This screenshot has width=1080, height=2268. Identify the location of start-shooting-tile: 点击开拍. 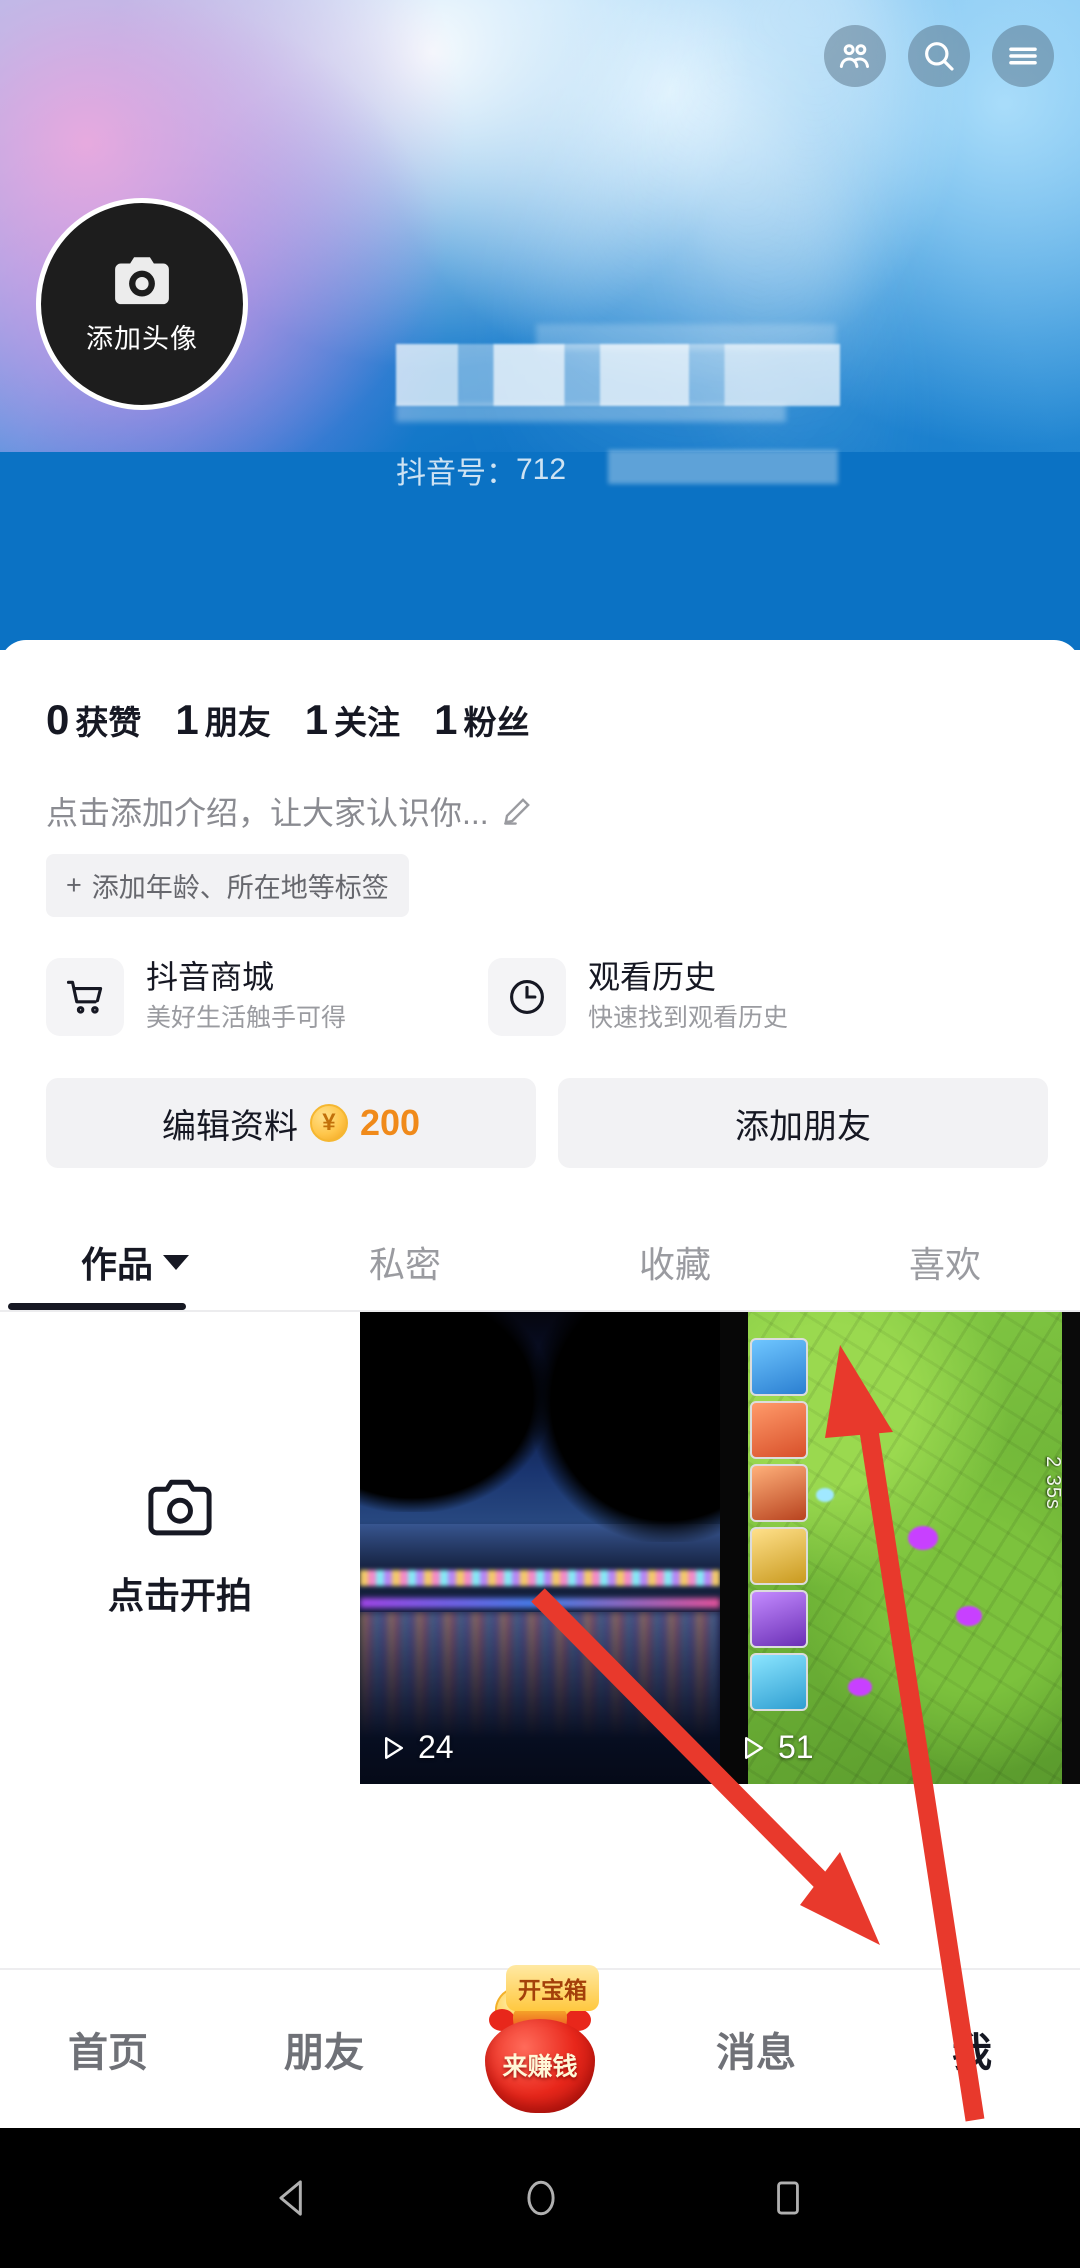
(180, 1548).